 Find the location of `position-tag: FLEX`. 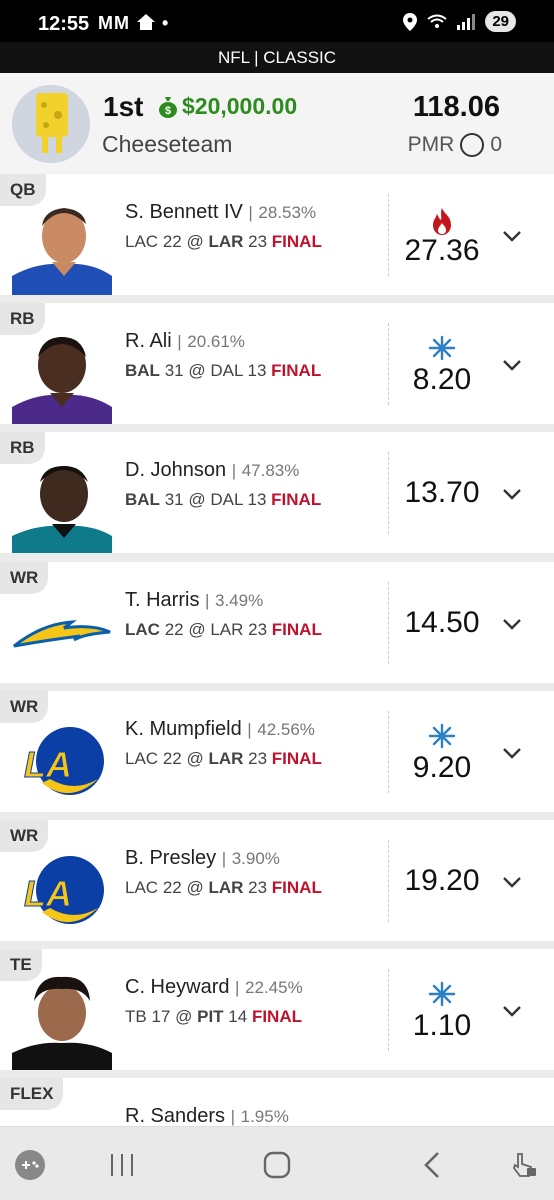

position-tag: FLEX is located at coordinates (32, 1094).